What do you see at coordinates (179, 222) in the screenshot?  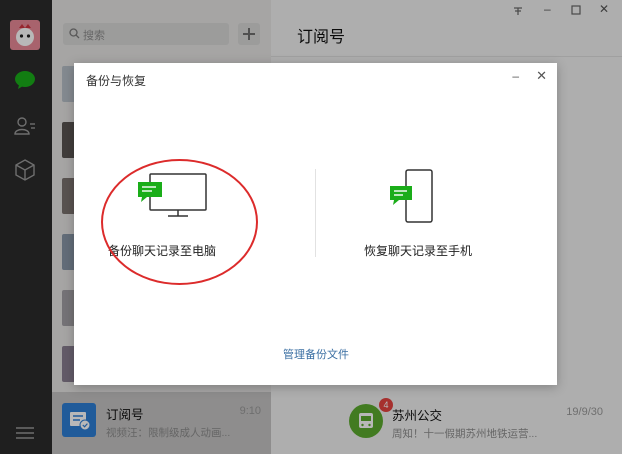 I see `annotation-circle` at bounding box center [179, 222].